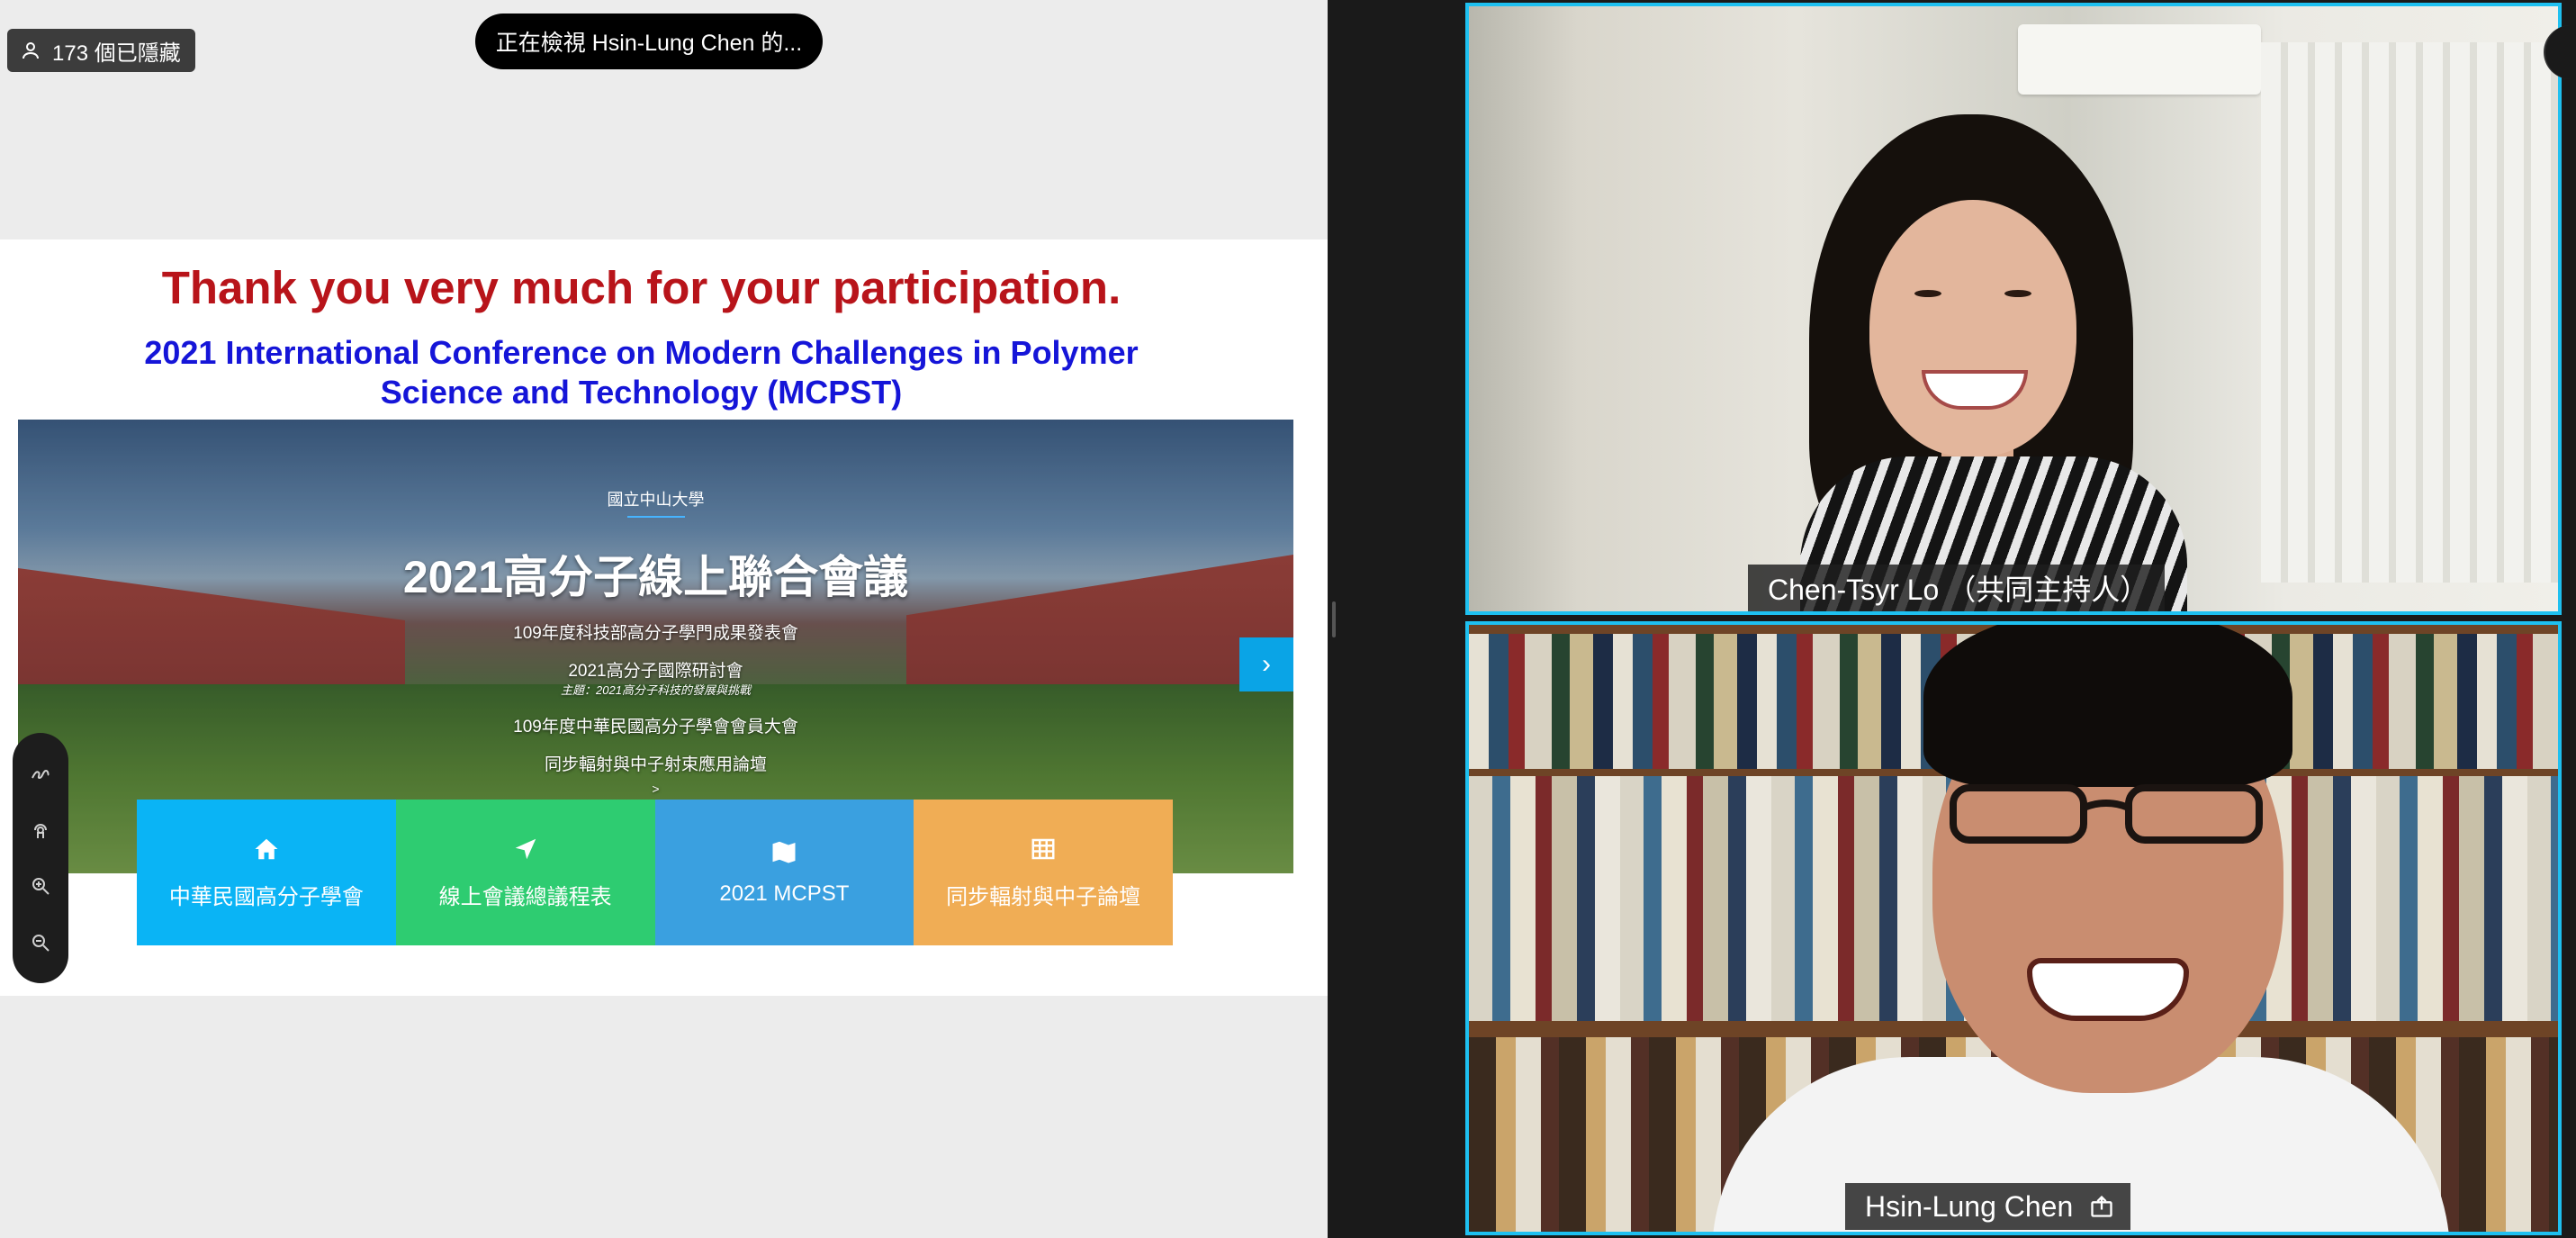 This screenshot has width=2576, height=1238. Describe the element at coordinates (784, 893) in the screenshot. I see `mcpst-button-label: 2021 MCPST` at that location.